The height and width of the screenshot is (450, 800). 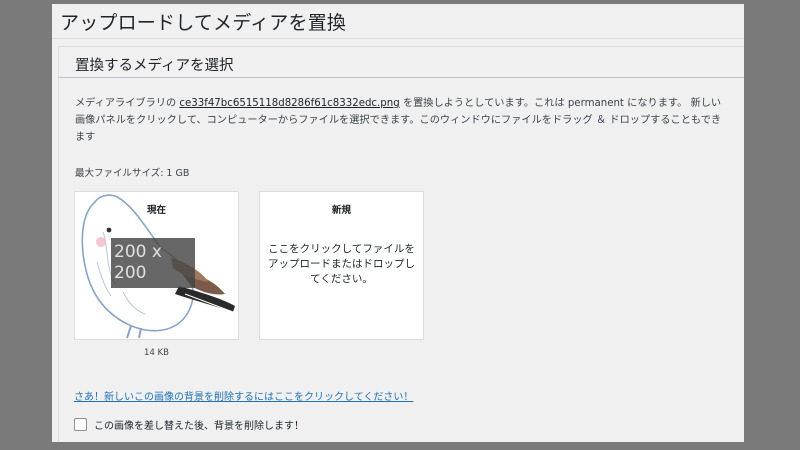 What do you see at coordinates (595, 103) in the screenshot?
I see `replace-mode: permanent` at bounding box center [595, 103].